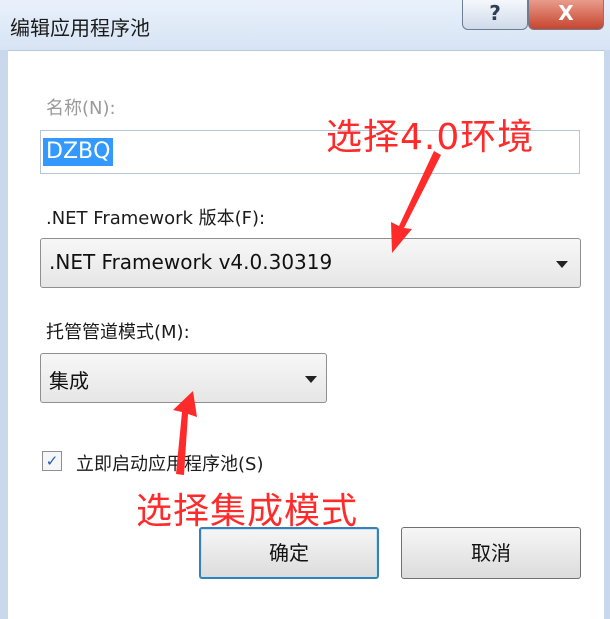 The height and width of the screenshot is (619, 610). I want to click on annotation-arrow-framework, so click(416, 202).